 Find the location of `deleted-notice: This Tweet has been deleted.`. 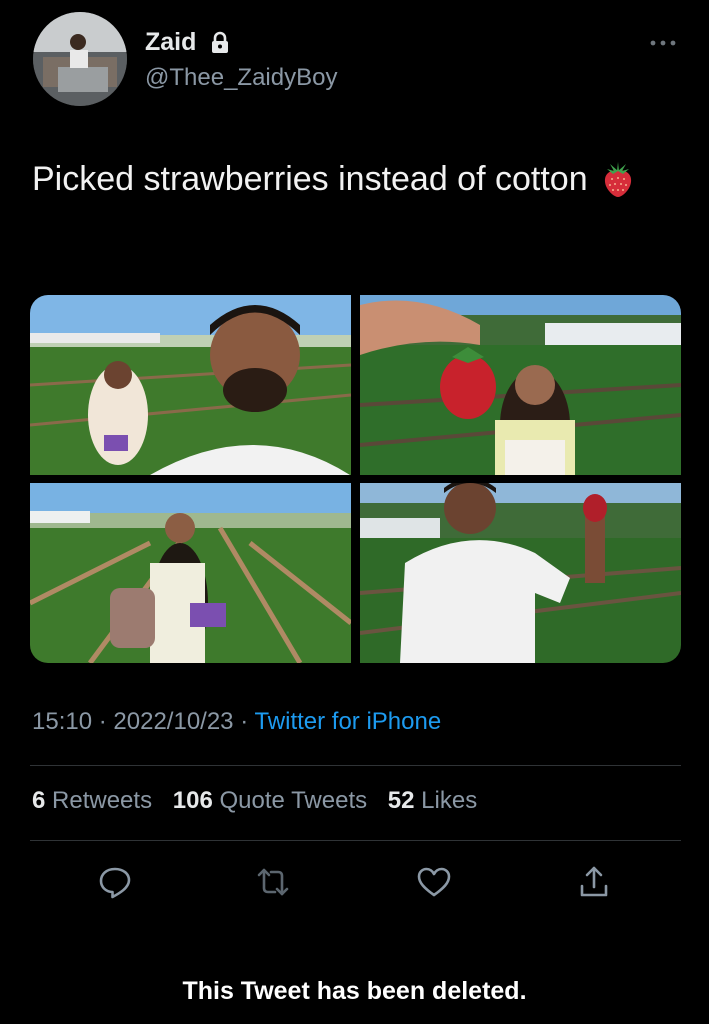

deleted-notice: This Tweet has been deleted. is located at coordinates (354, 991).